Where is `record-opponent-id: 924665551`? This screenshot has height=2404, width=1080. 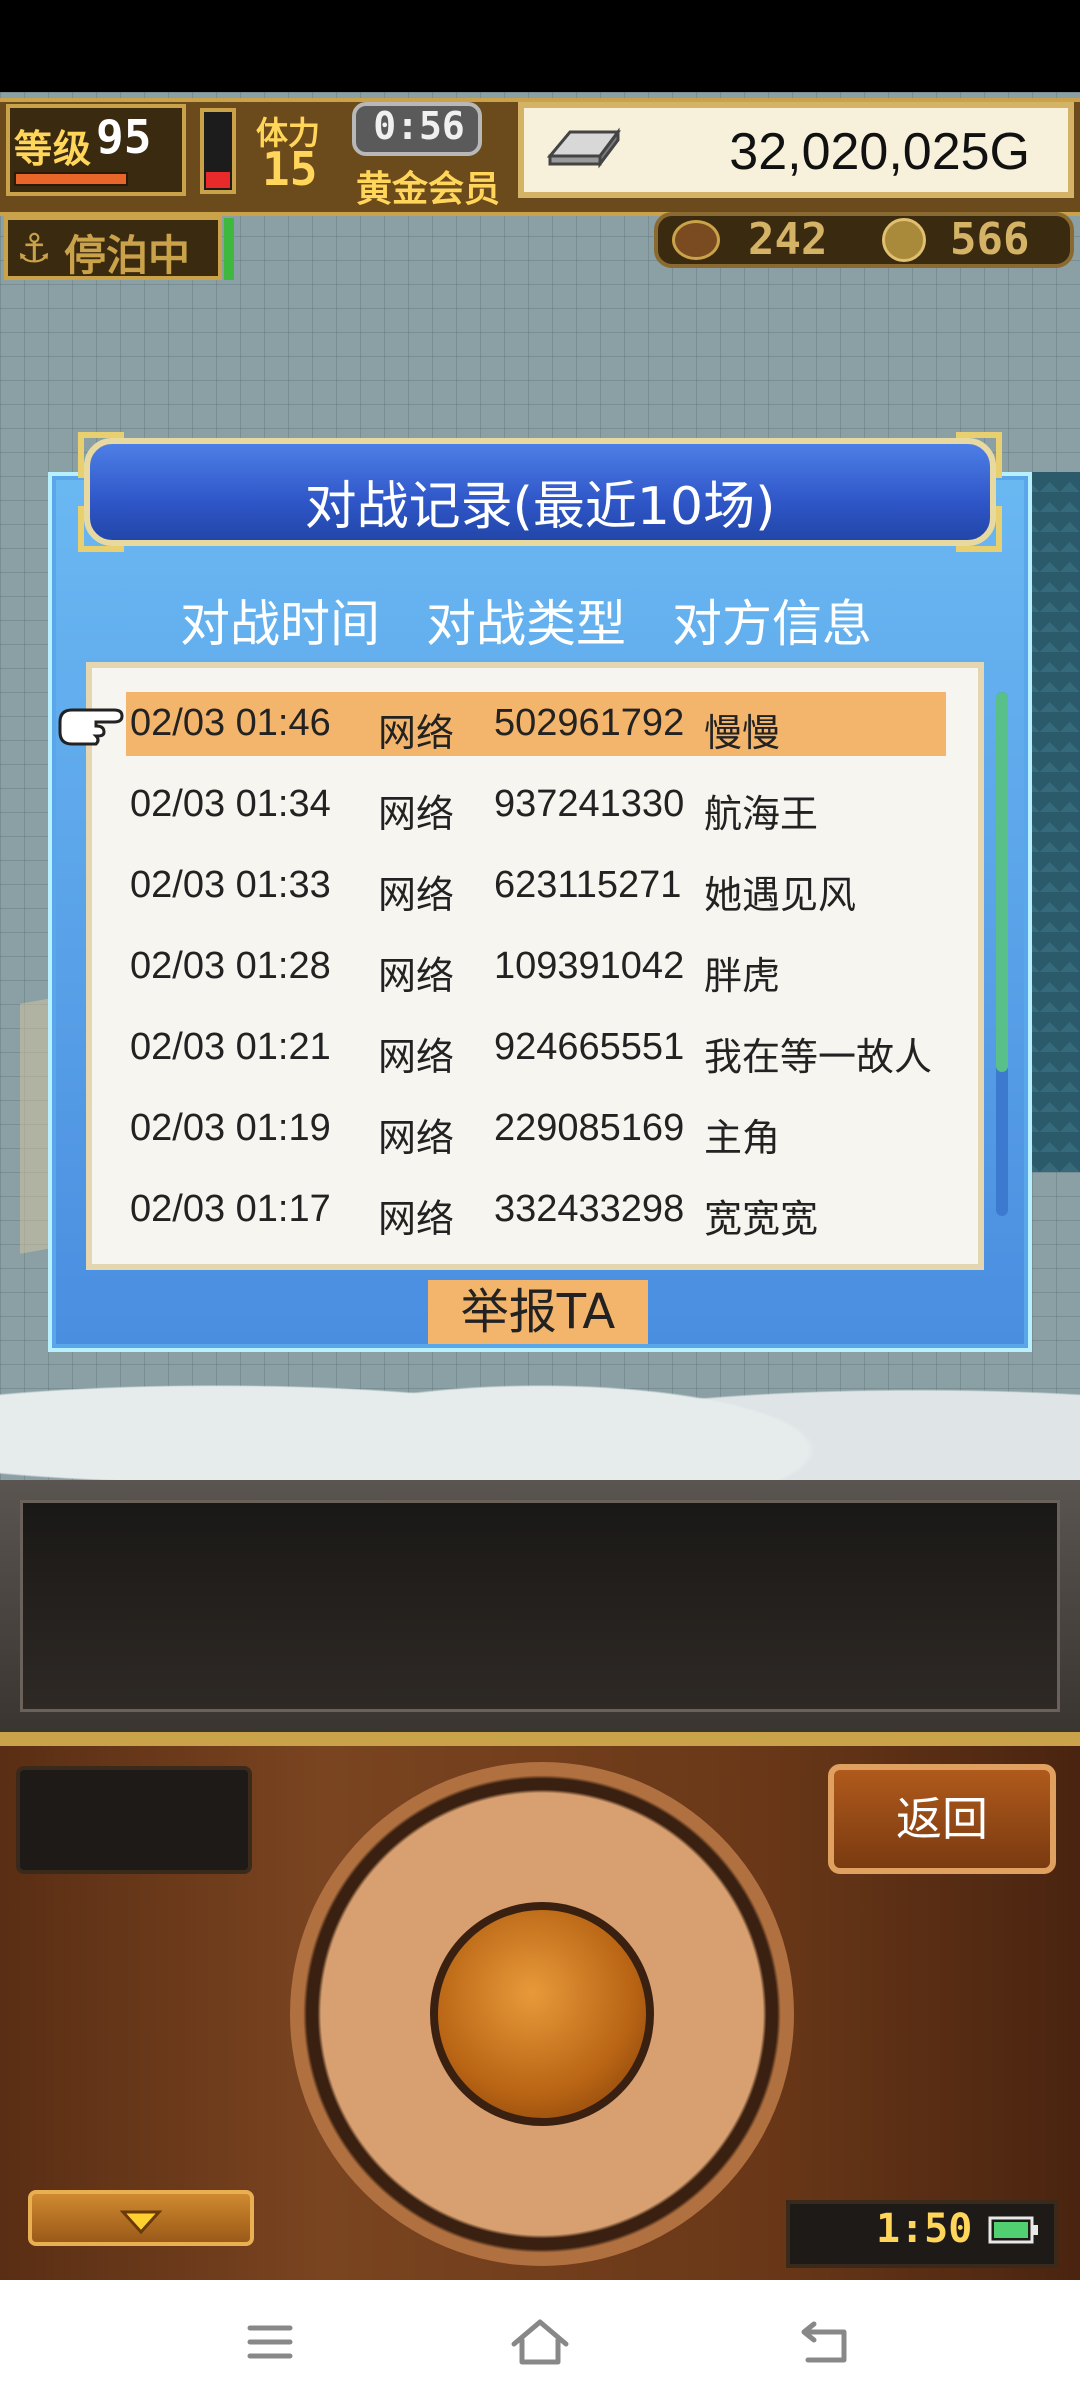 record-opponent-id: 924665551 is located at coordinates (589, 1047).